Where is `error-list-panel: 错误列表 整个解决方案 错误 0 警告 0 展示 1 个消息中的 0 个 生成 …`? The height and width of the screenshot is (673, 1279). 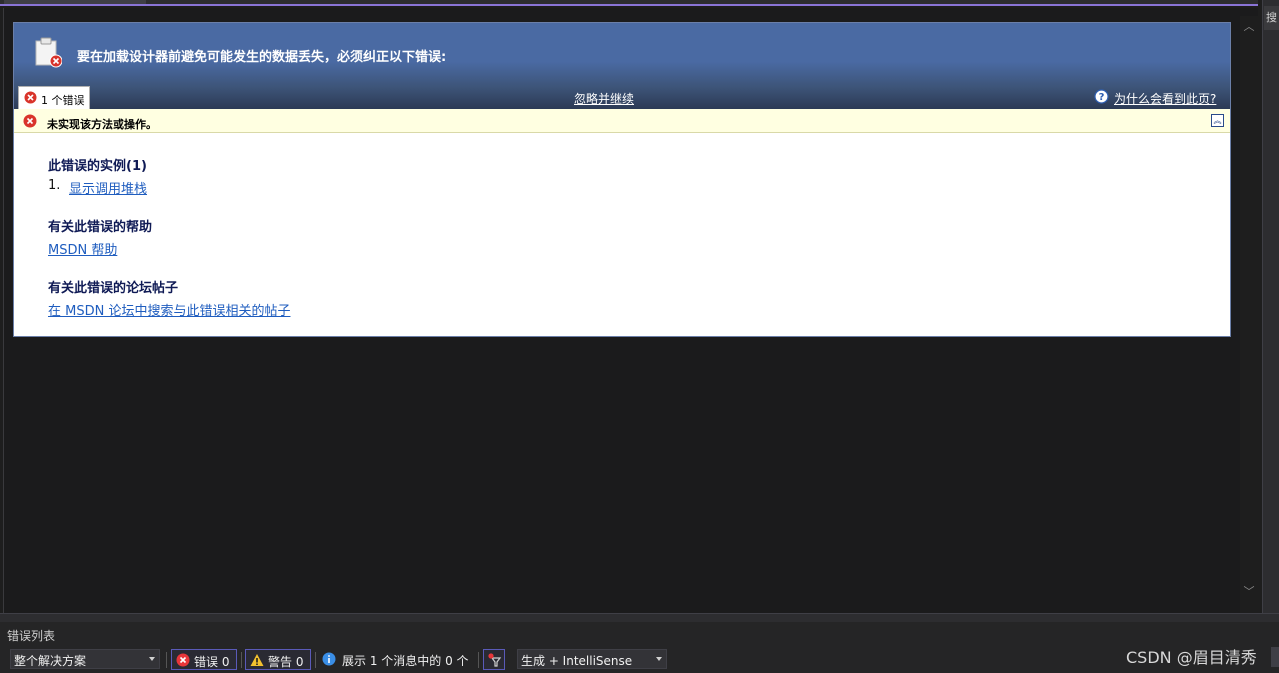
error-list-panel: 错误列表 整个解决方案 错误 0 警告 0 展示 1 个消息中的 0 个 生成 … is located at coordinates (639, 647).